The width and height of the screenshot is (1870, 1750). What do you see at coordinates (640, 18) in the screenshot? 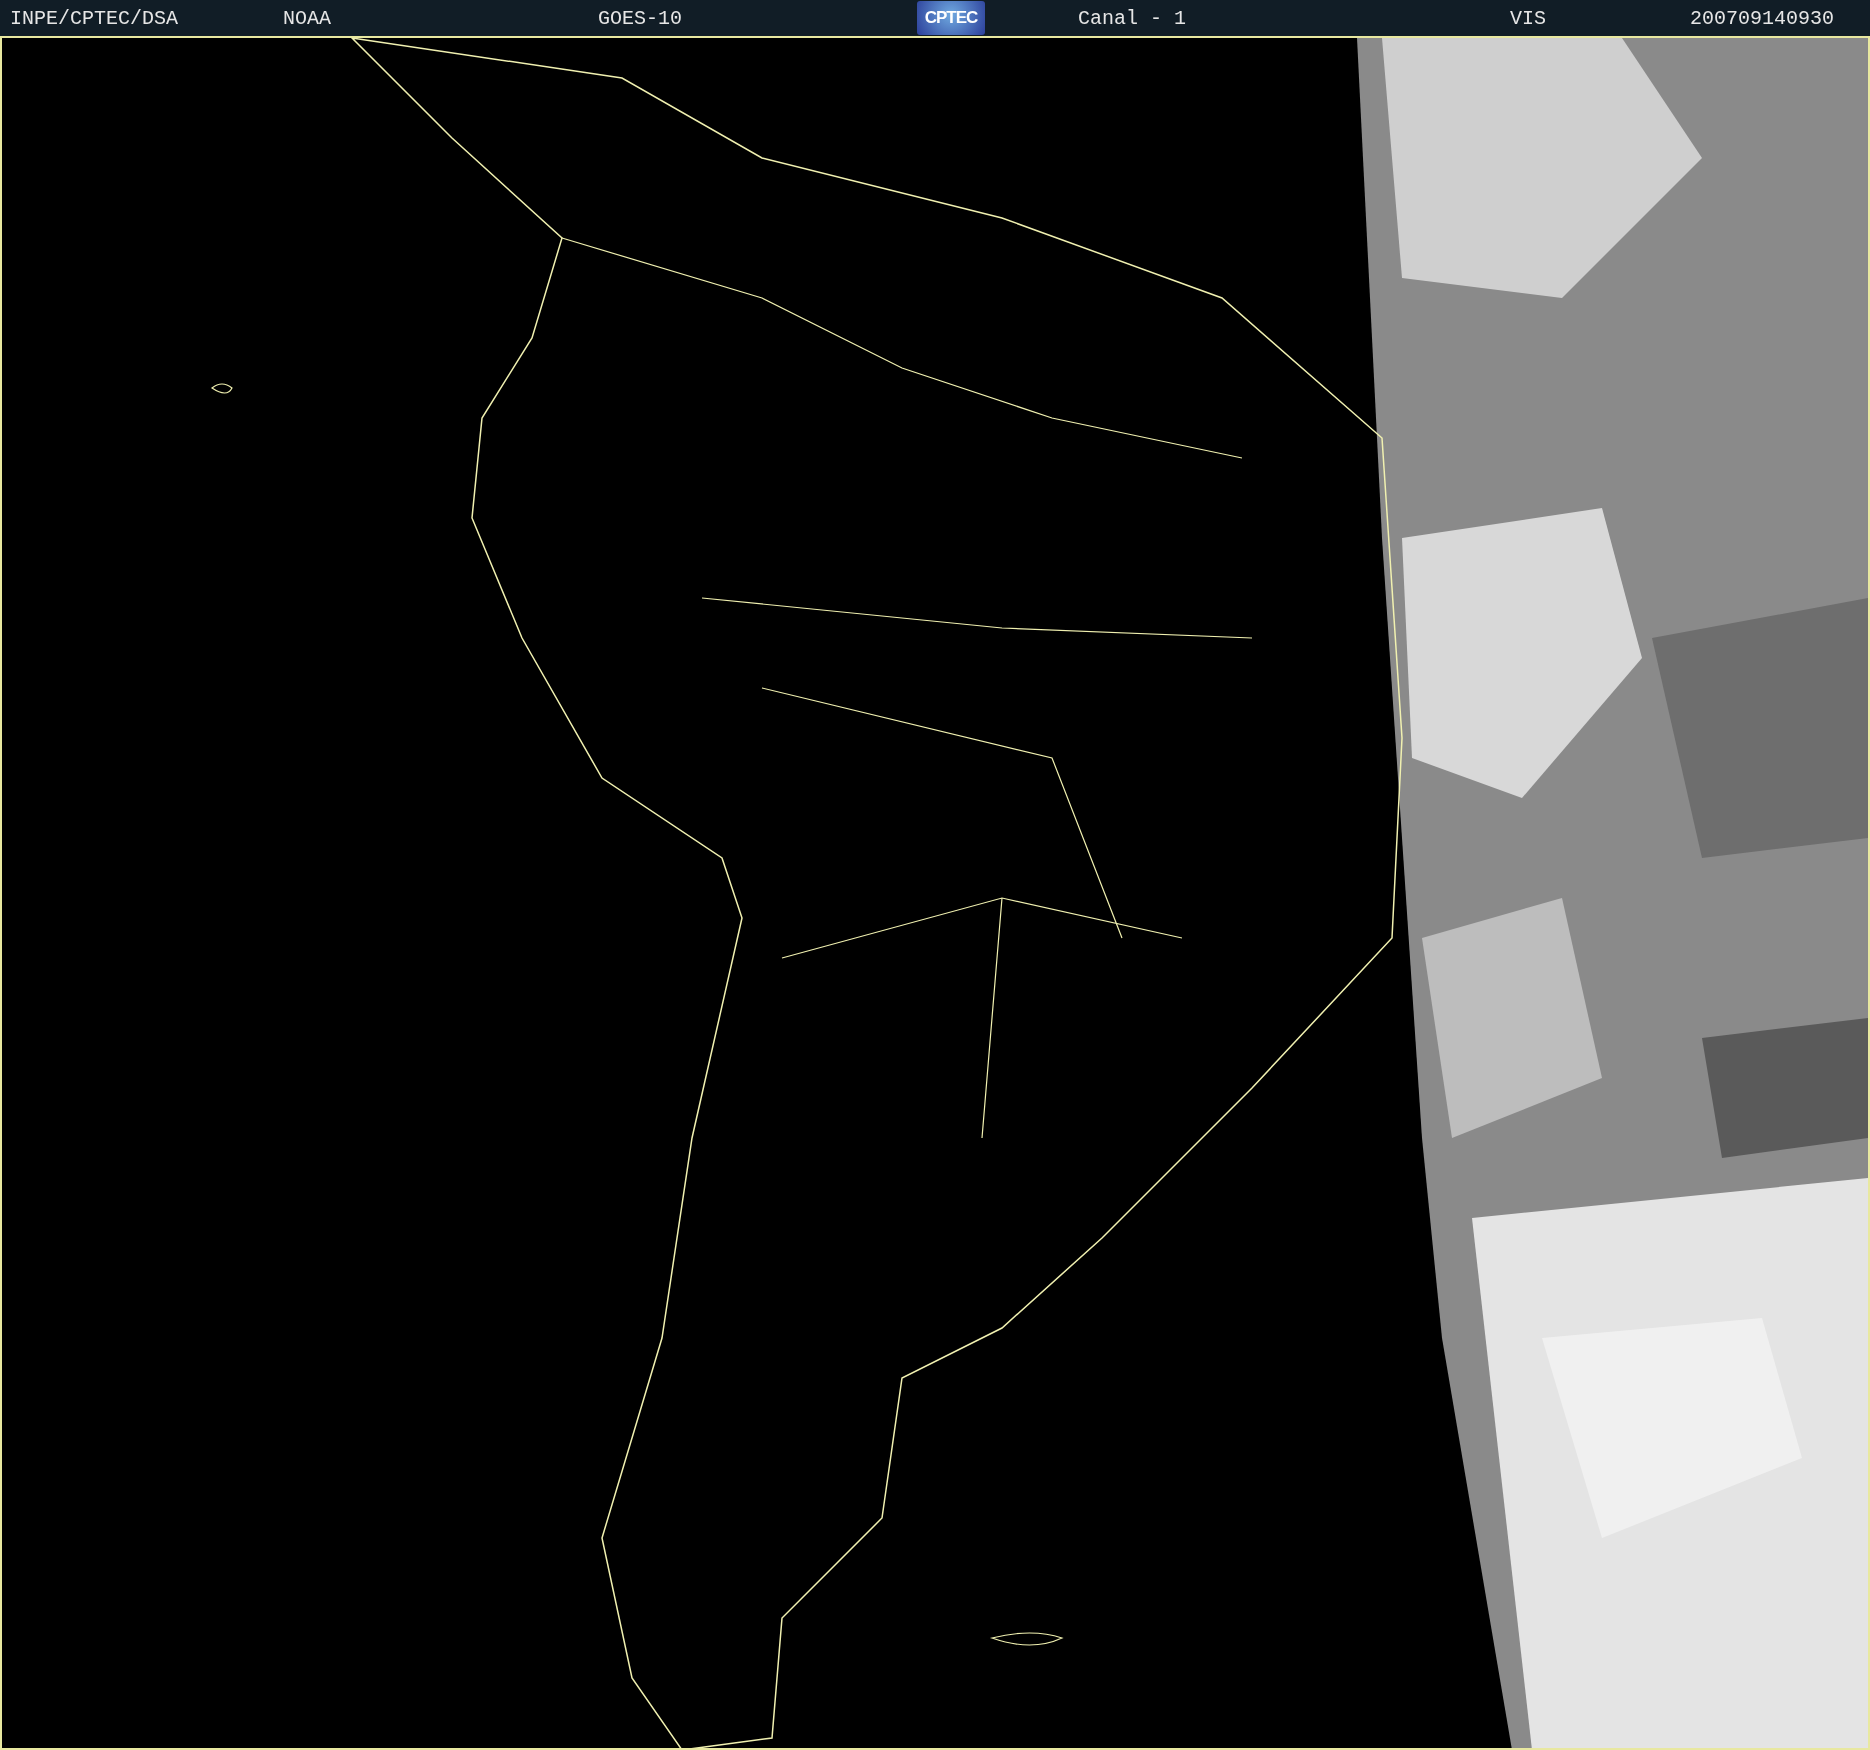
I see `satellite-label: GOES-10` at bounding box center [640, 18].